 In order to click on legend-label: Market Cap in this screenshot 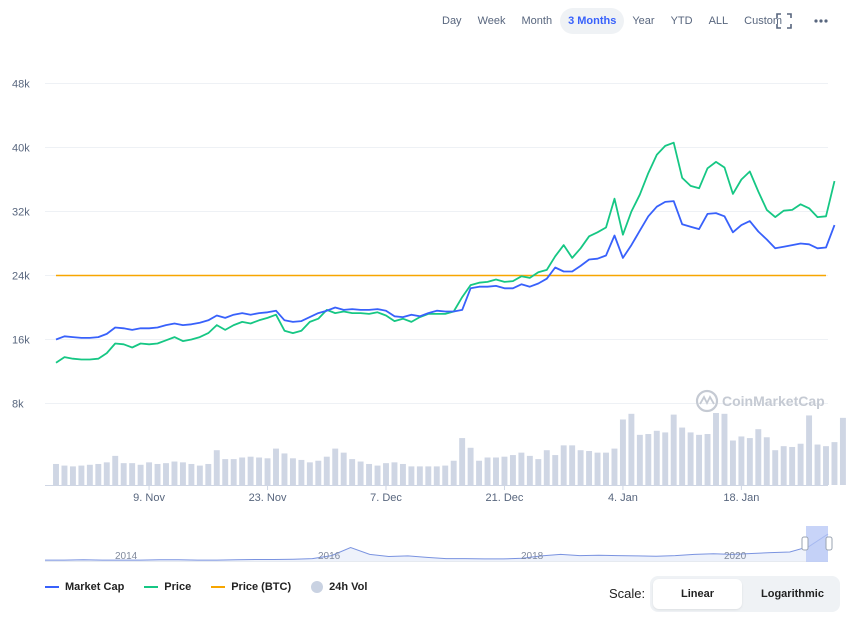, I will do `click(95, 587)`.